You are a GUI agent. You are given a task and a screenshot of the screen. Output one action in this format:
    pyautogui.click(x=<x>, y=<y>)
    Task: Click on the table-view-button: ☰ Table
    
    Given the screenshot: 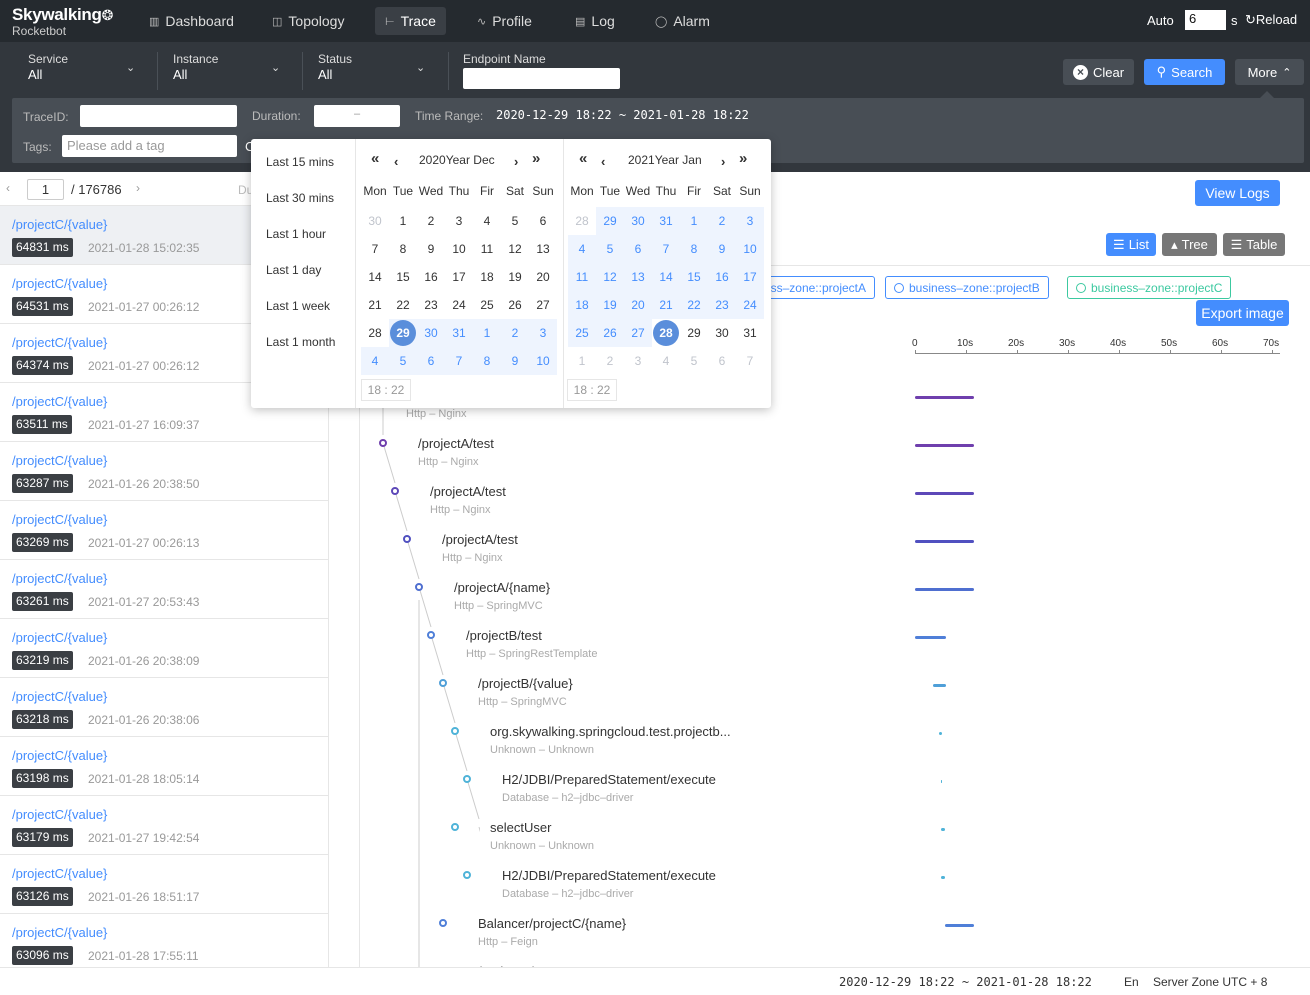 What is the action you would take?
    pyautogui.click(x=1254, y=244)
    